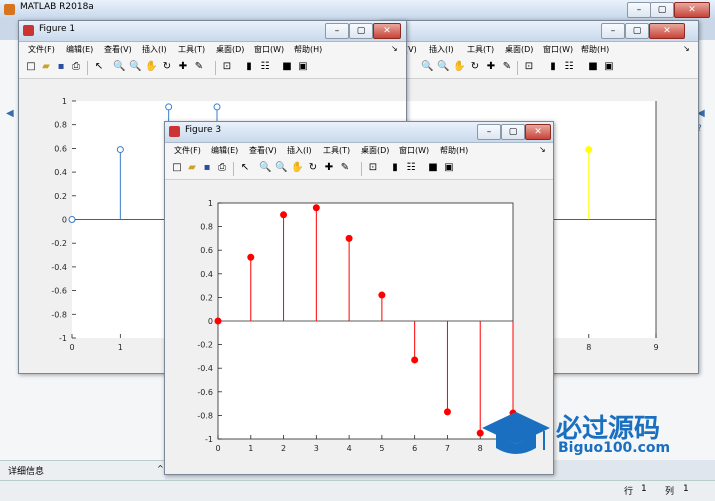 Image resolution: width=715 pixels, height=501 pixels. What do you see at coordinates (475, 67) in the screenshot?
I see `figure2-rotate-icon: ↻` at bounding box center [475, 67].